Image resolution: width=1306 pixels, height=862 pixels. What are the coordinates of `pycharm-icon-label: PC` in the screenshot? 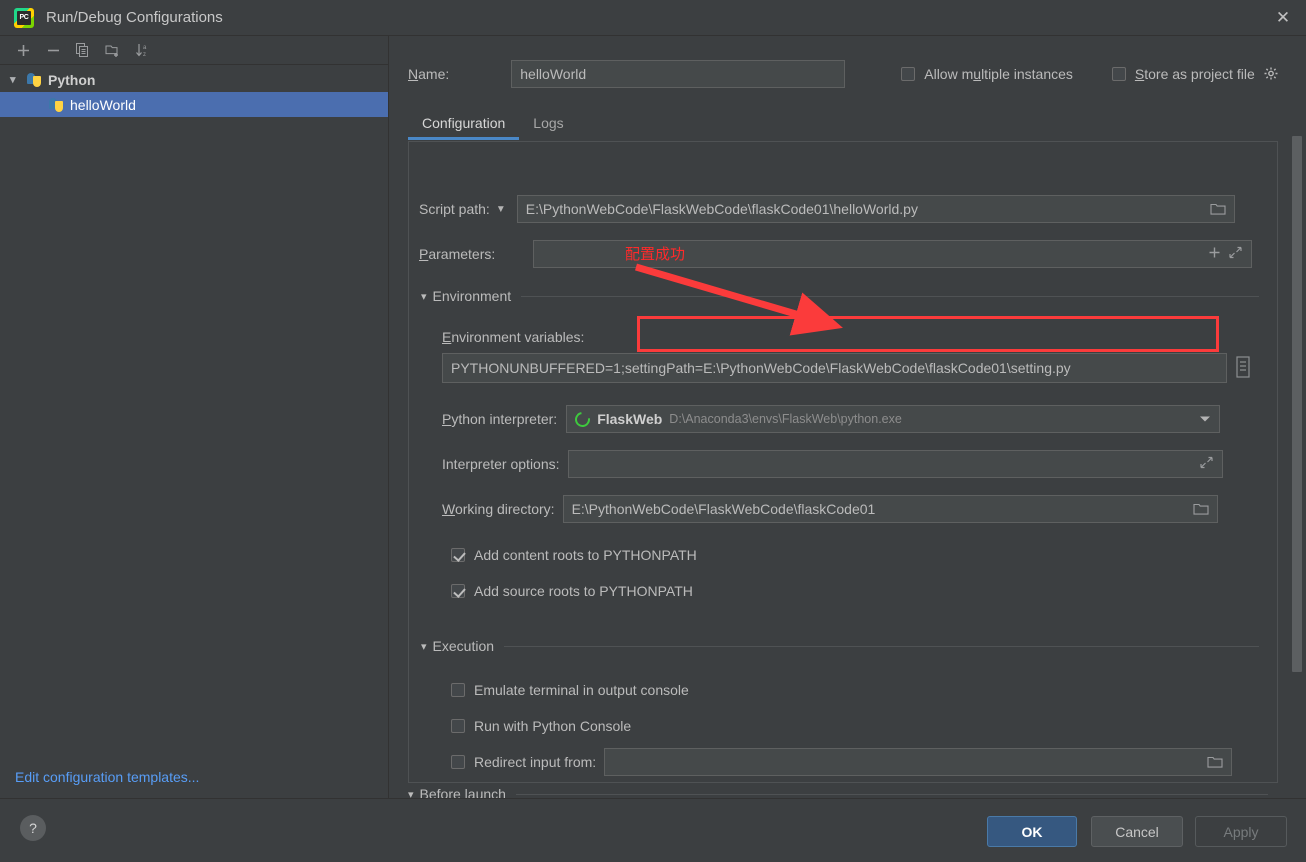 It's located at (24, 17).